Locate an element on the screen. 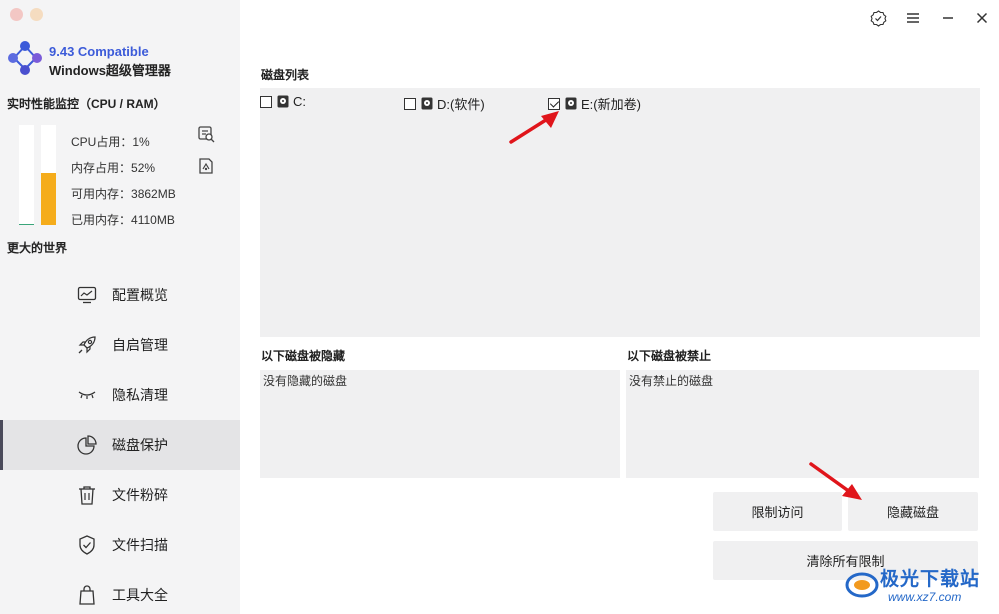  stat-cpu: CPU占用：1% is located at coordinates (110, 141).